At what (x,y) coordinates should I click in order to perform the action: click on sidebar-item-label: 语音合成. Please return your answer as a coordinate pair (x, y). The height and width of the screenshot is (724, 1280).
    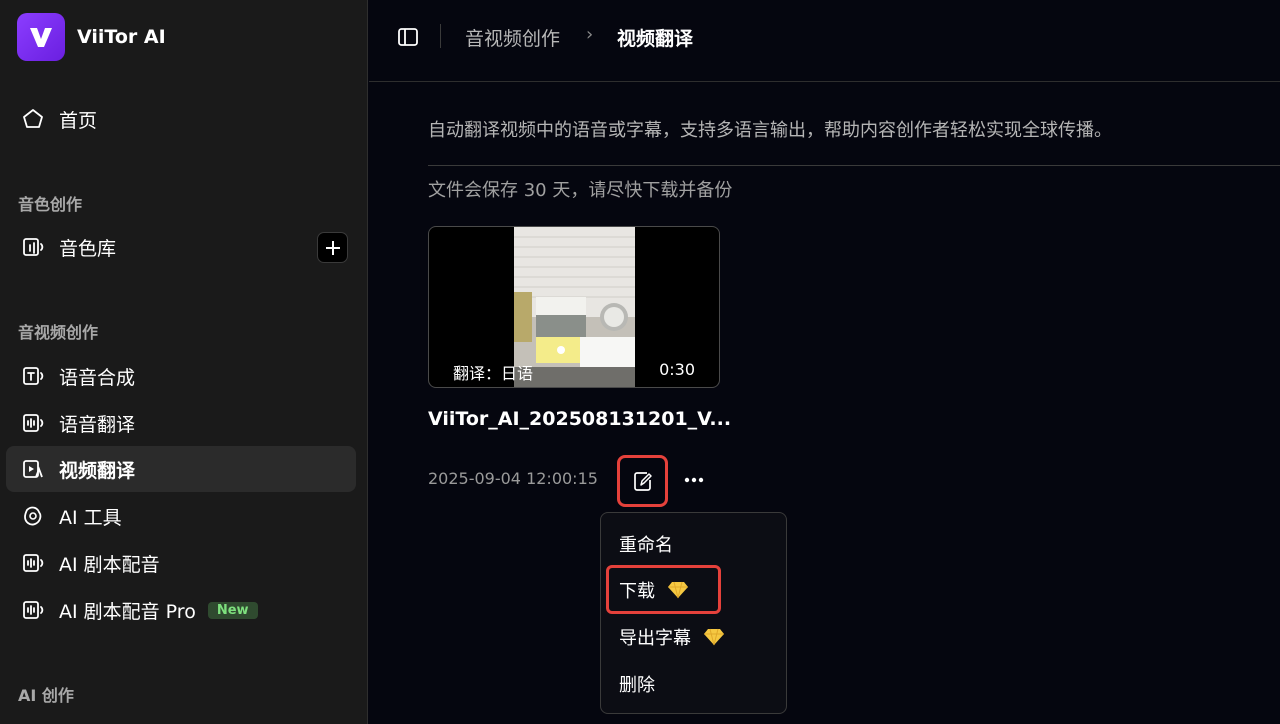
    Looking at the image, I should click on (97, 377).